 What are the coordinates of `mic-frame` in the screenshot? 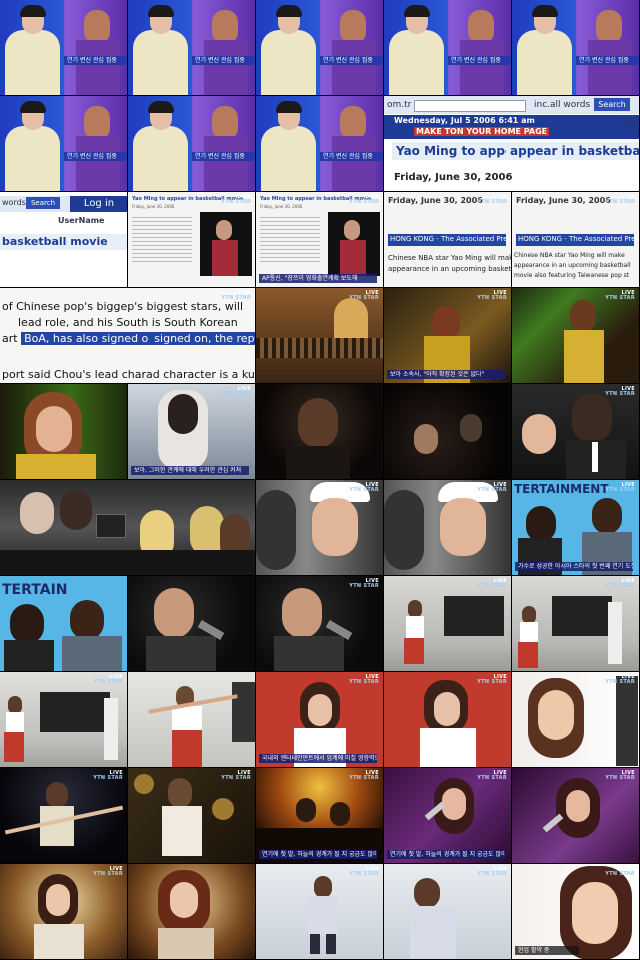 It's located at (192, 624).